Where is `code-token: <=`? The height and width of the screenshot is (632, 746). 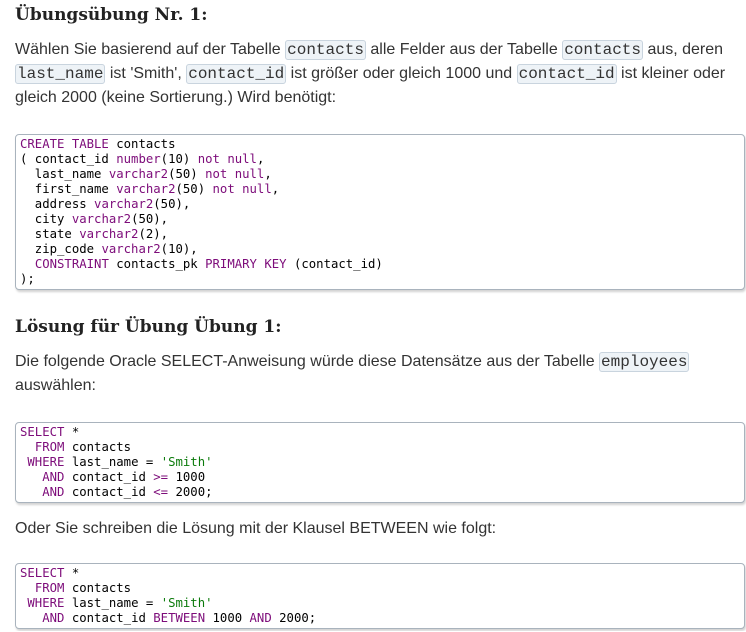
code-token: <= is located at coordinates (161, 492).